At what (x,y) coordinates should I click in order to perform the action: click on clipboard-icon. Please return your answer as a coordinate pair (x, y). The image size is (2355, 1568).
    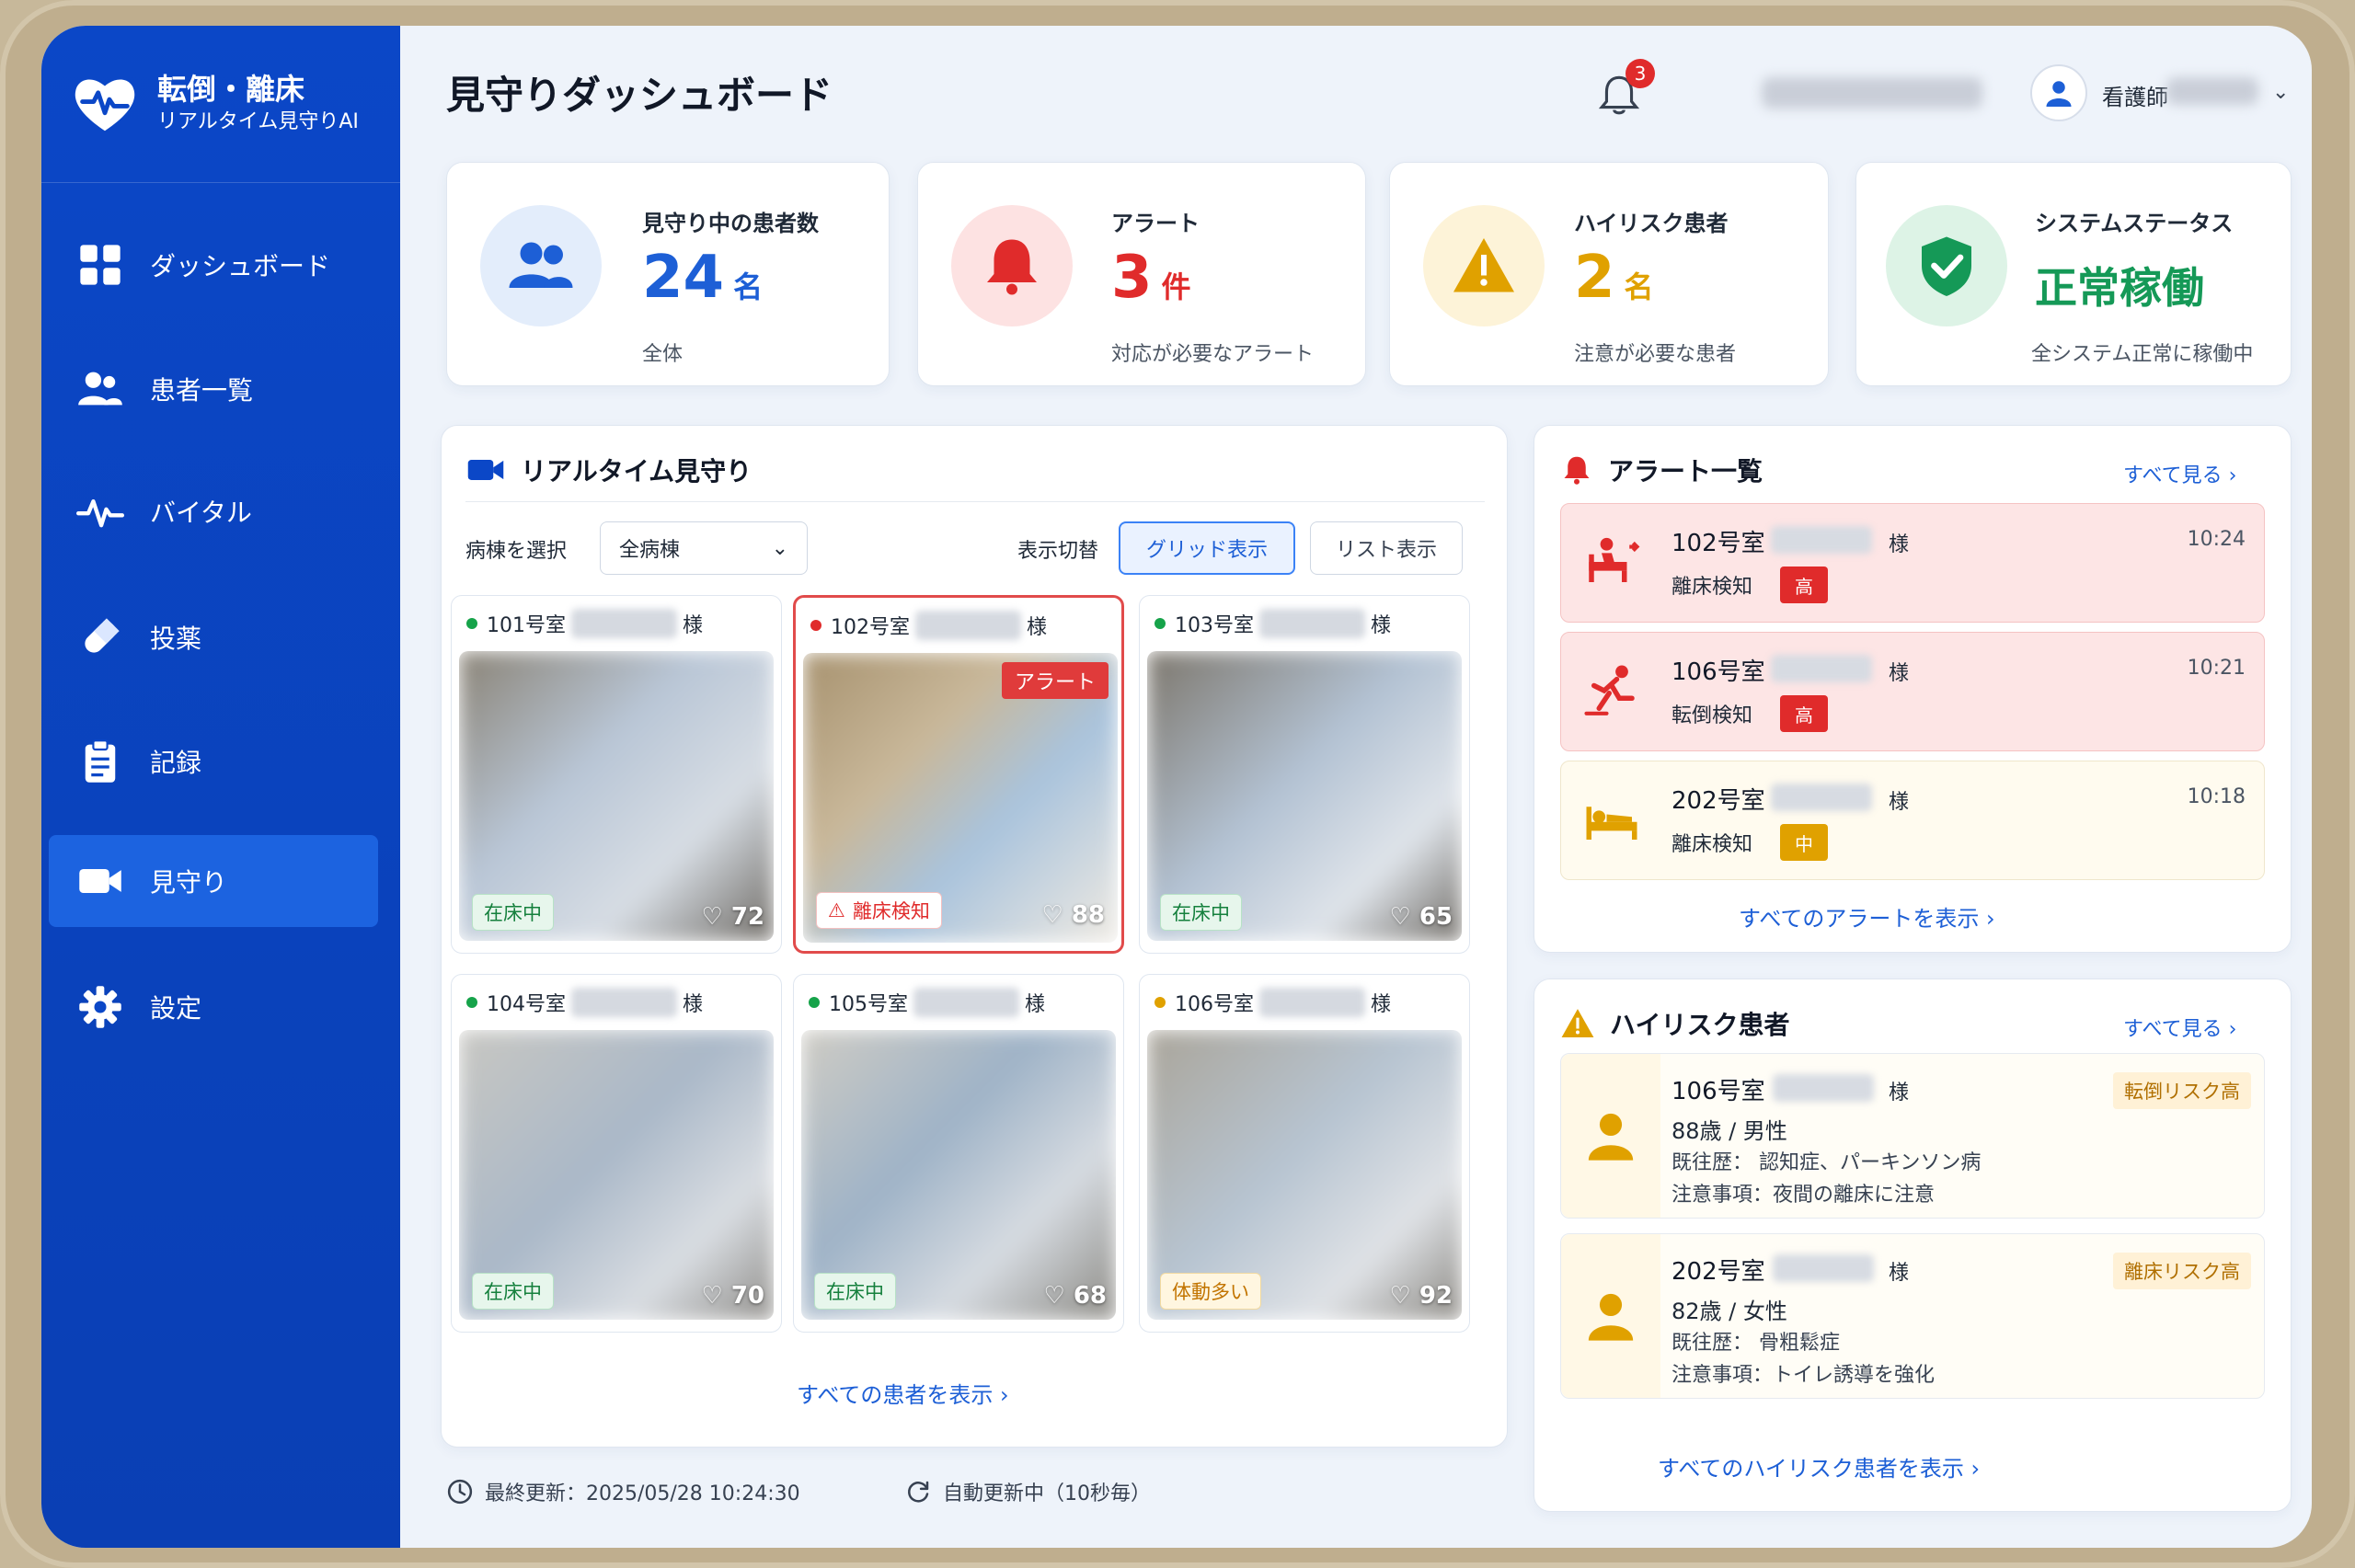
    Looking at the image, I should click on (100, 761).